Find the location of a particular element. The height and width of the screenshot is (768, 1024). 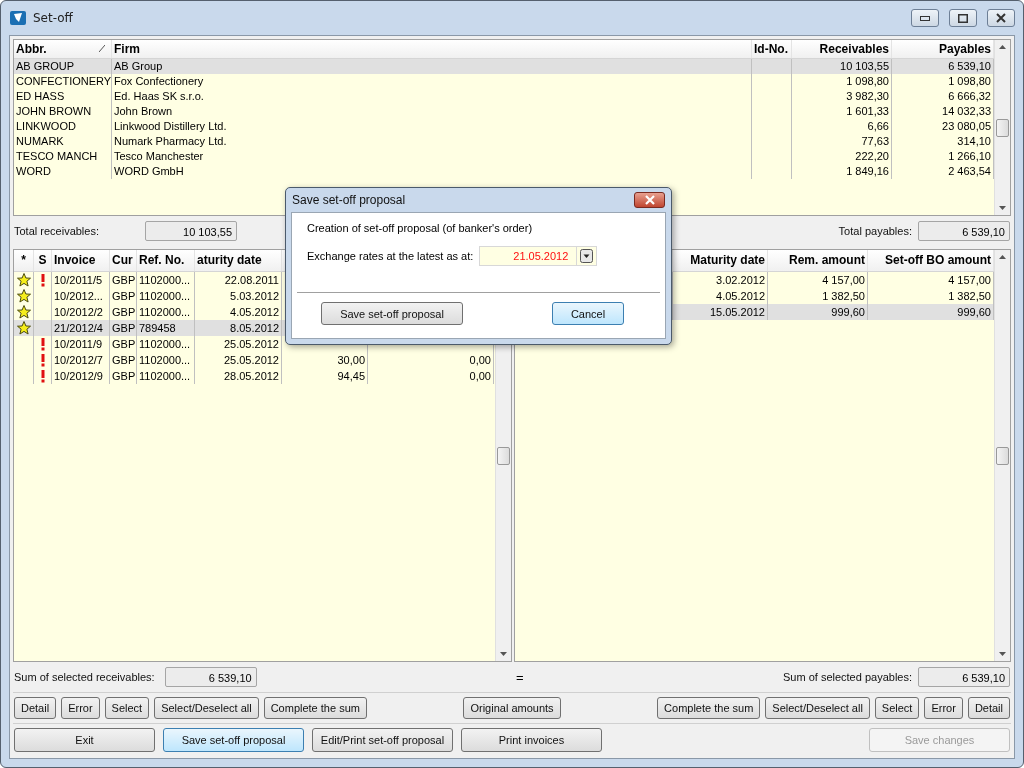

column-header: * is located at coordinates (24, 260).